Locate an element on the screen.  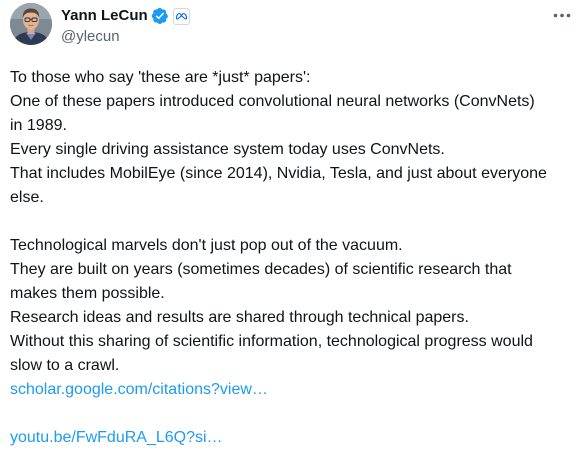
avatar is located at coordinates (31, 24).